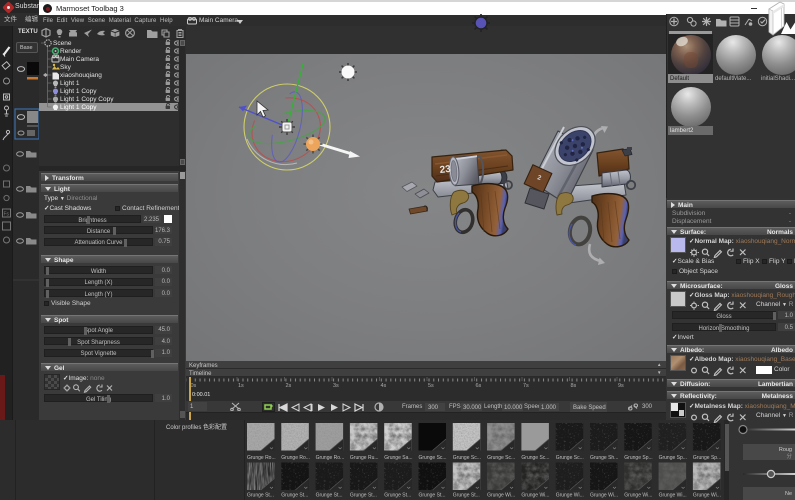 The image size is (795, 500). I want to click on svg-text: 4s, so click(384, 386).